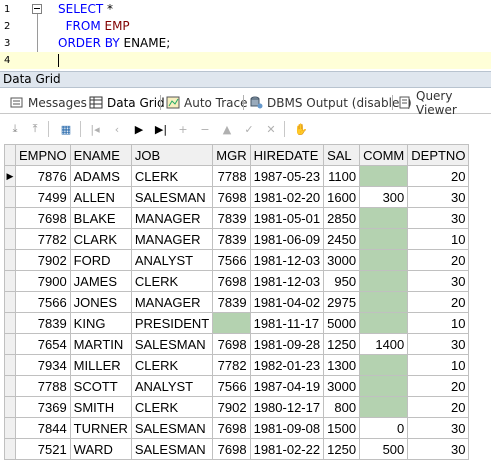  What do you see at coordinates (342, 386) in the screenshot?
I see `cell-sal: 3000` at bounding box center [342, 386].